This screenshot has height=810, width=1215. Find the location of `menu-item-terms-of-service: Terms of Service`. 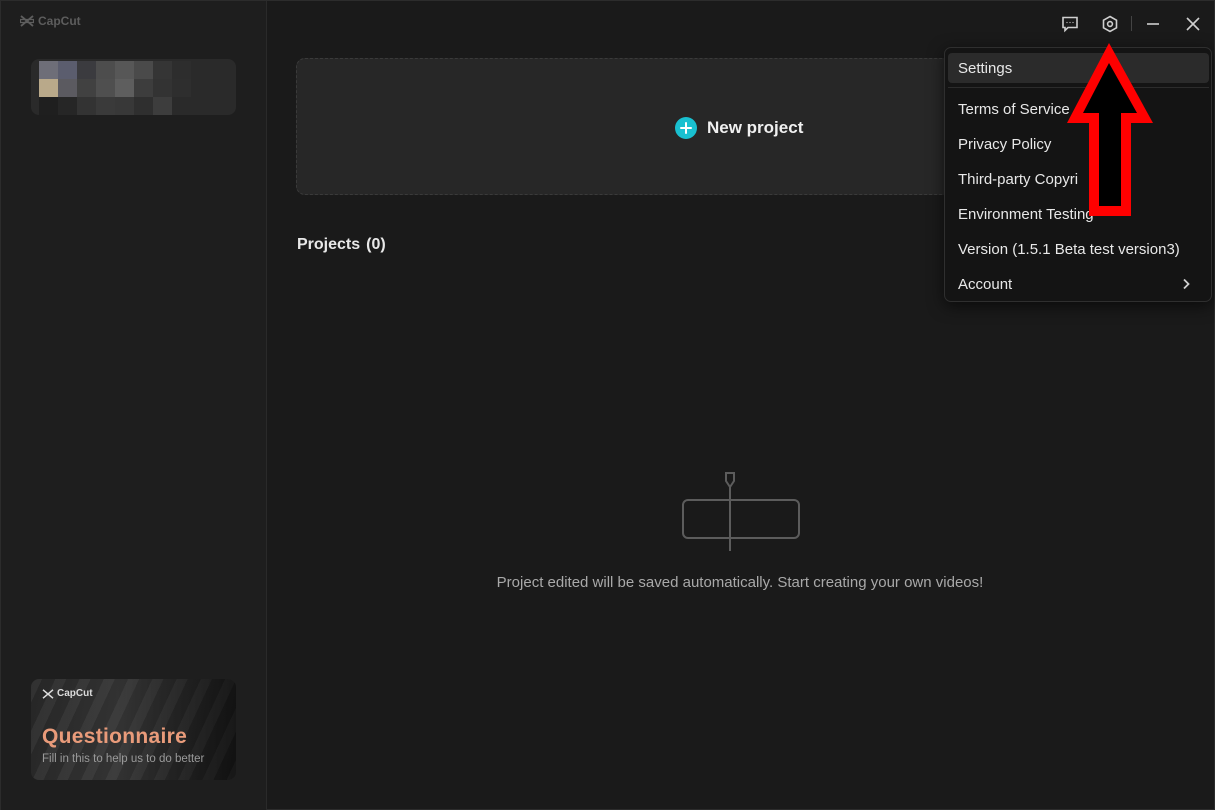

menu-item-terms-of-service: Terms of Service is located at coordinates (1078, 109).